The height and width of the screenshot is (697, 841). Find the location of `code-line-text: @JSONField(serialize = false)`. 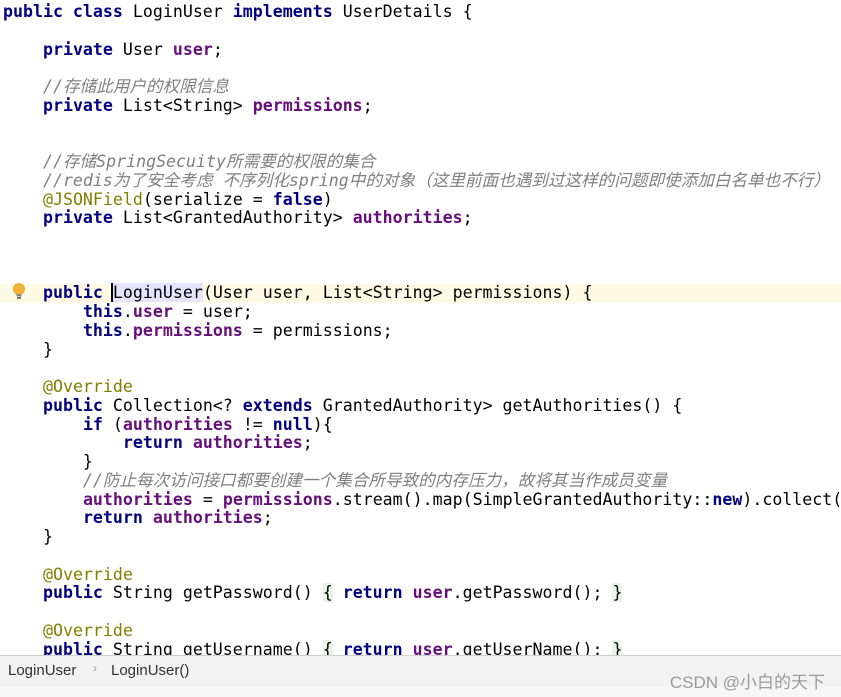

code-line-text: @JSONField(serialize = false) is located at coordinates (168, 199).